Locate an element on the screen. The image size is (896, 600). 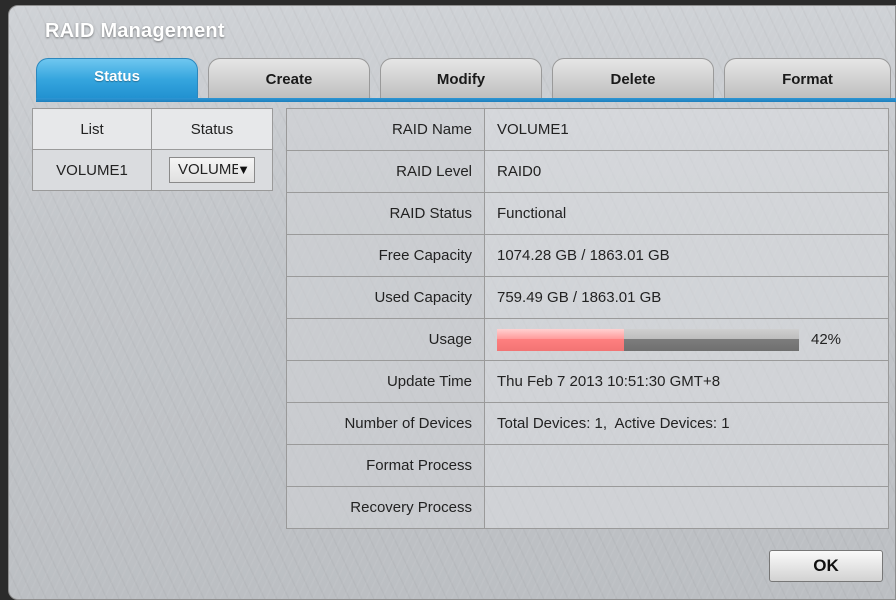
list-column-header: List is located at coordinates (92, 129).